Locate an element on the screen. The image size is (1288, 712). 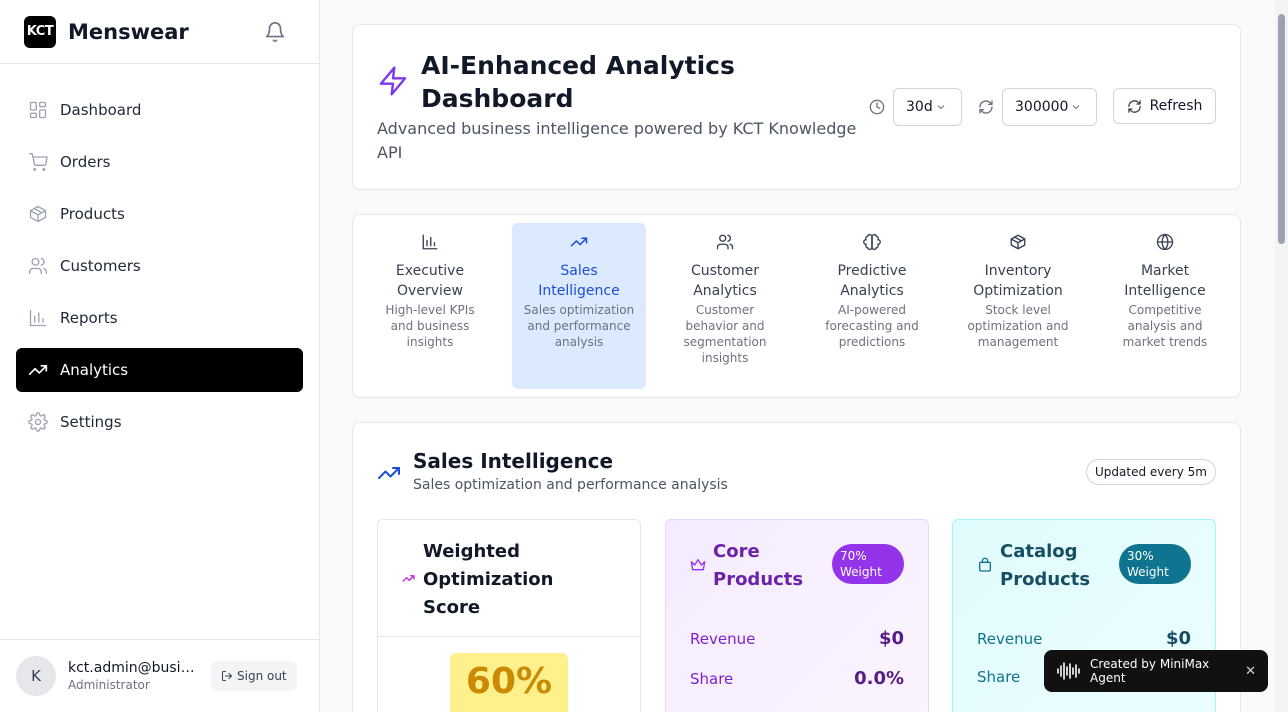
user-info: kct.admin@business.com Administrator is located at coordinates (133, 676).